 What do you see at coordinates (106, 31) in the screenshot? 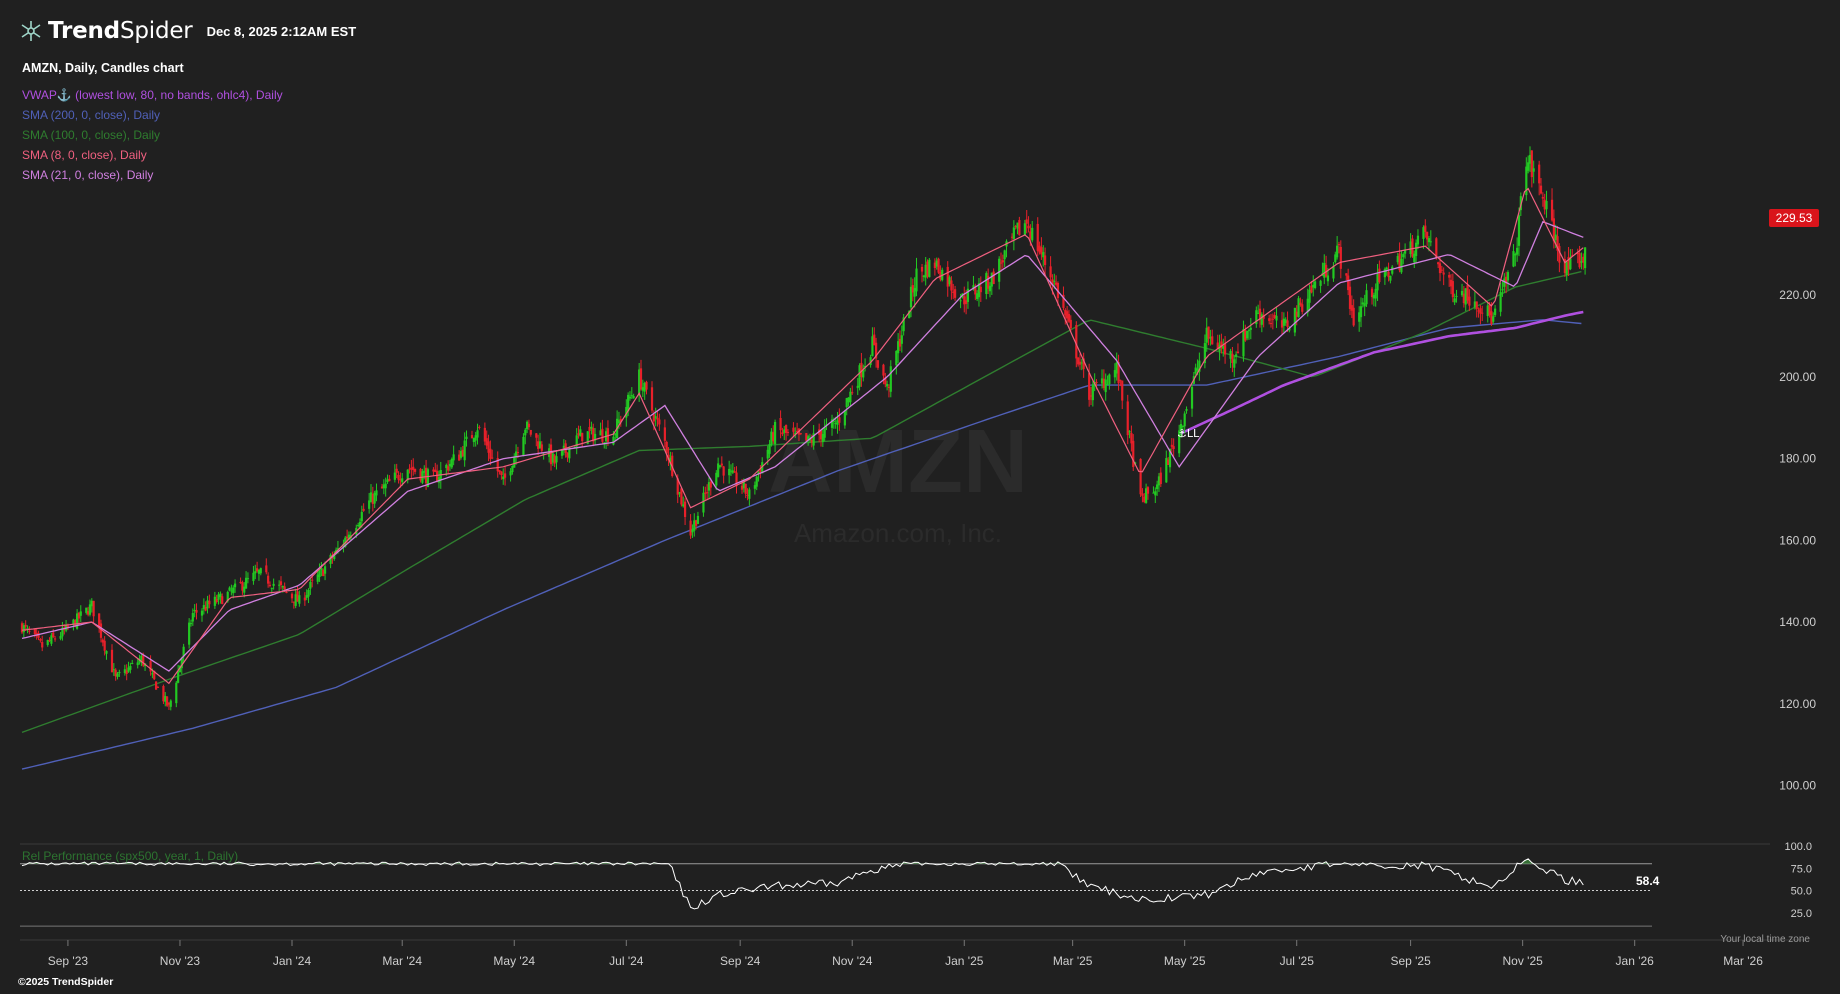
I see `trendspider-logo: TrendSpider` at bounding box center [106, 31].